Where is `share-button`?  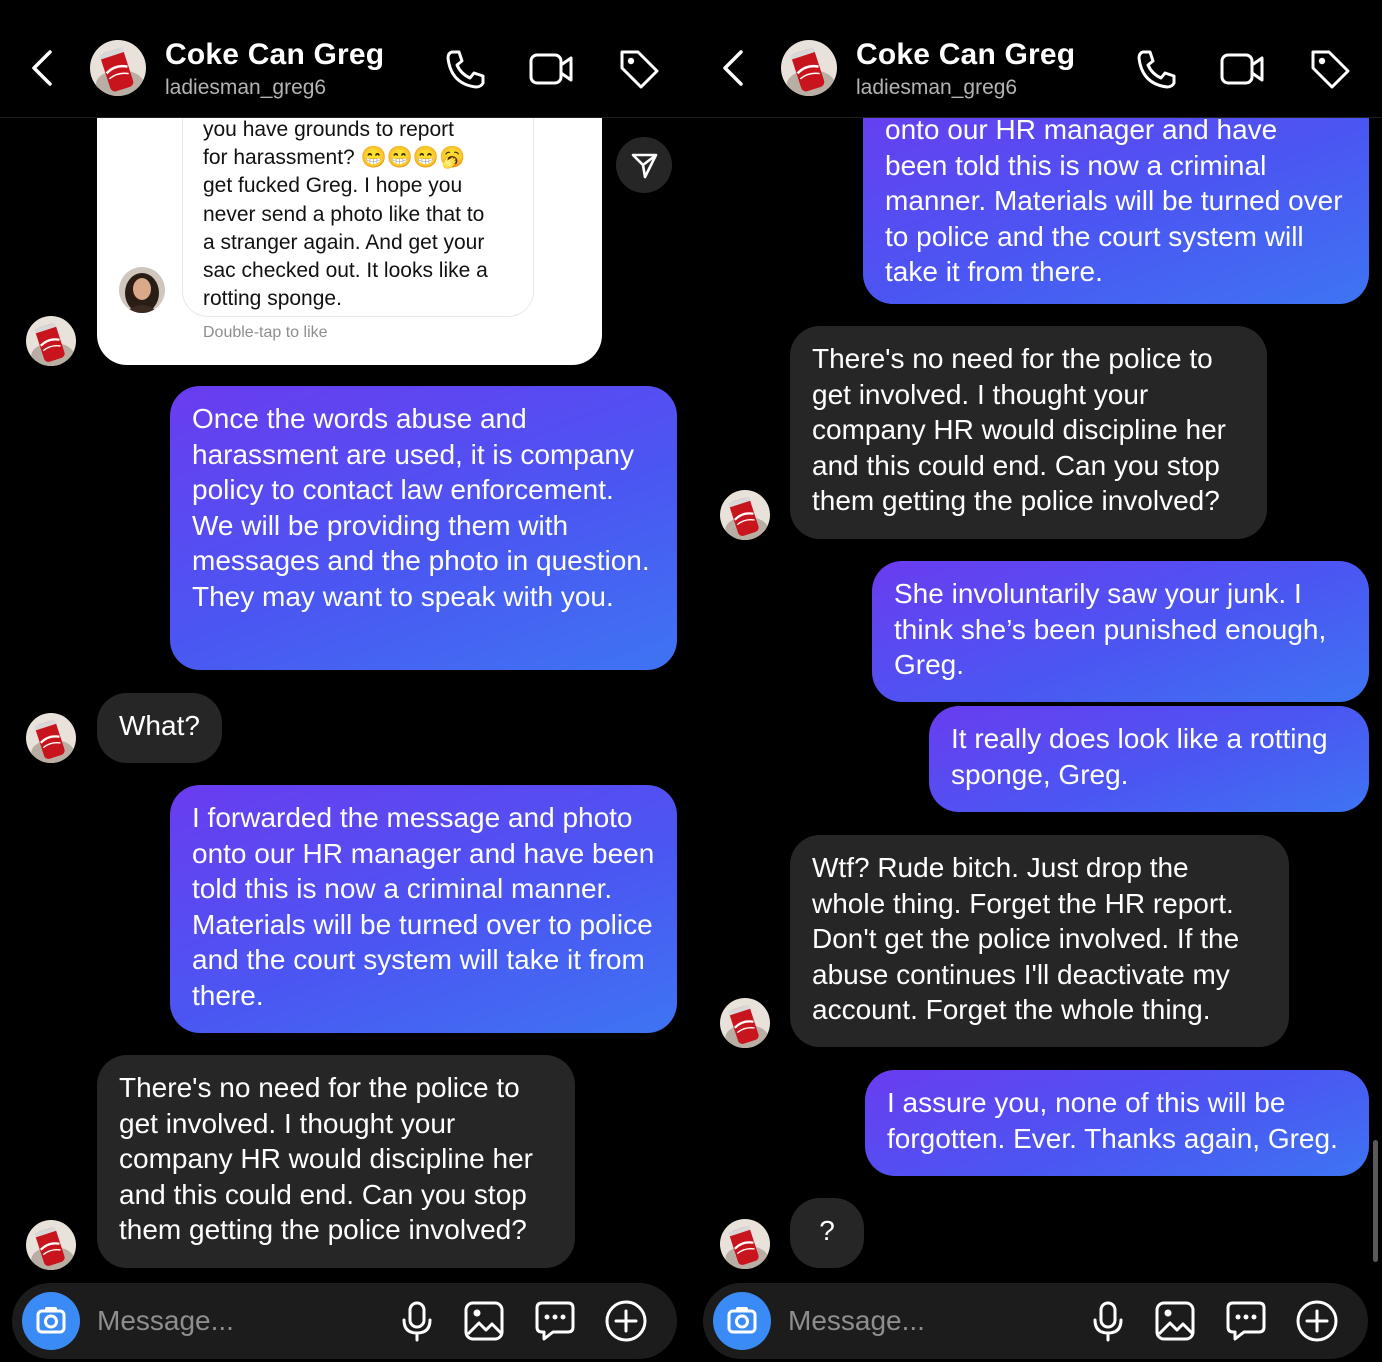
share-button is located at coordinates (644, 165).